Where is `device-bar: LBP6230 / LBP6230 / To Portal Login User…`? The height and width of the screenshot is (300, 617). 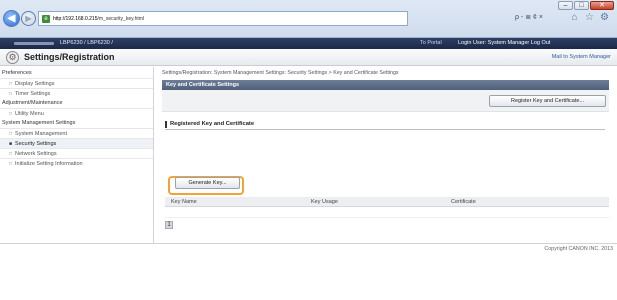
device-bar: LBP6230 / LBP6230 / To Portal Login User… is located at coordinates (308, 43).